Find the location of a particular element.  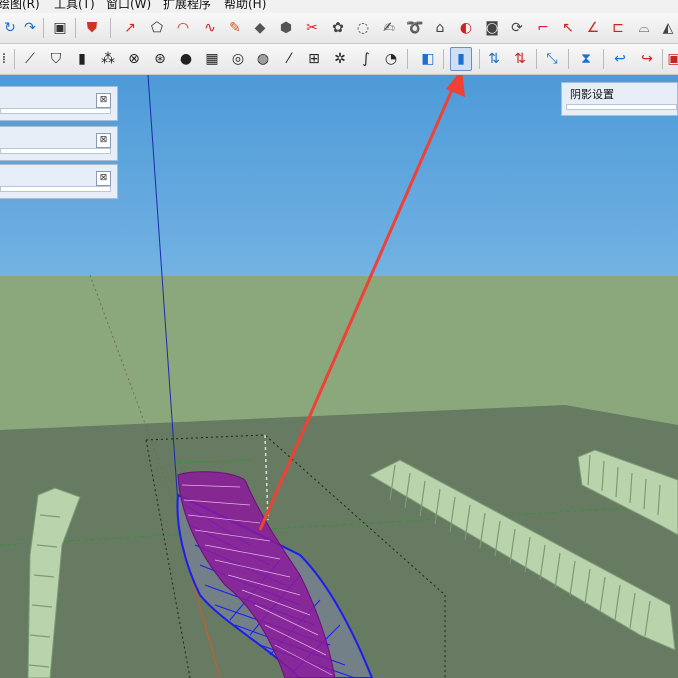

cube-icon: ▣ is located at coordinates (60, 28).